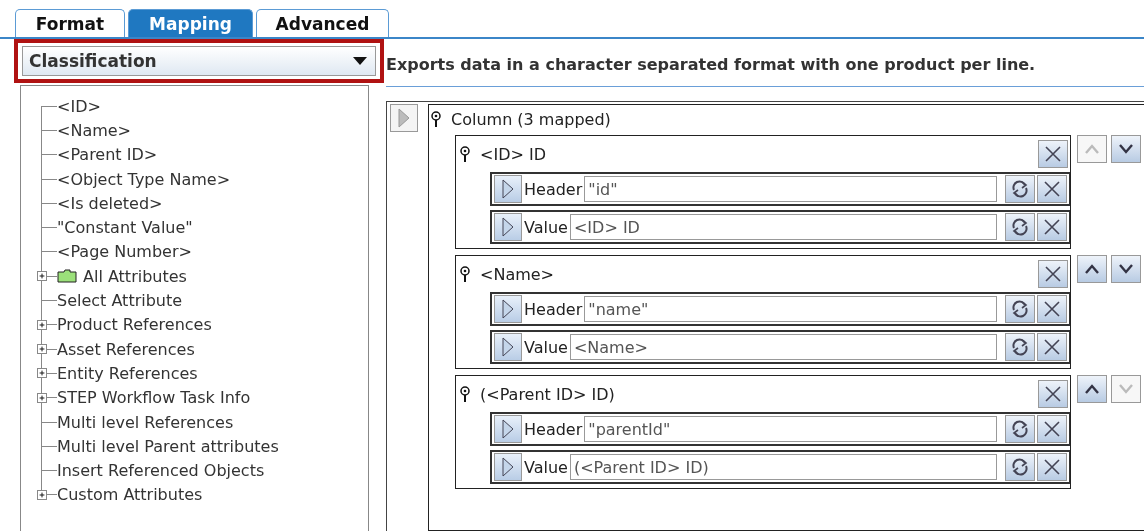 The image size is (1144, 531). What do you see at coordinates (94, 130) in the screenshot?
I see `tree-item: <Name>` at bounding box center [94, 130].